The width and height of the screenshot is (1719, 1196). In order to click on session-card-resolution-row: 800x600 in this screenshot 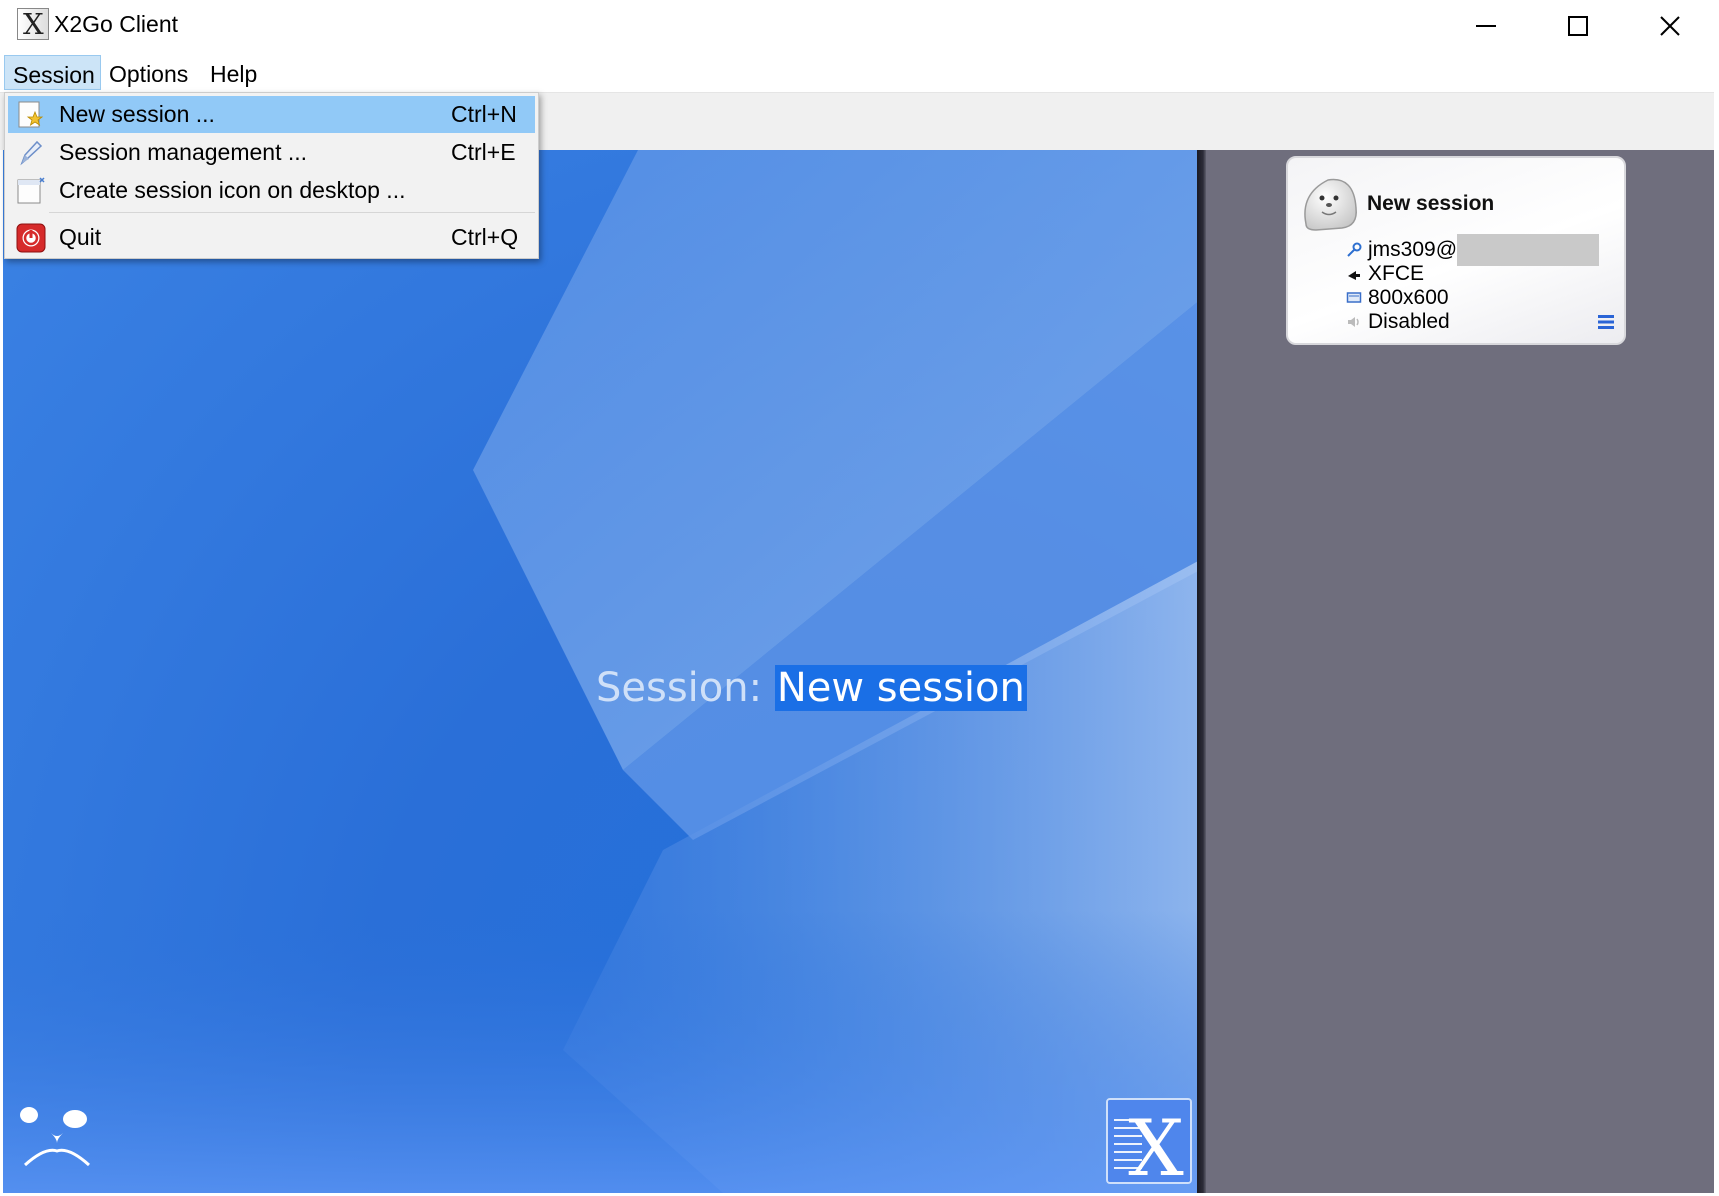, I will do `click(1397, 298)`.